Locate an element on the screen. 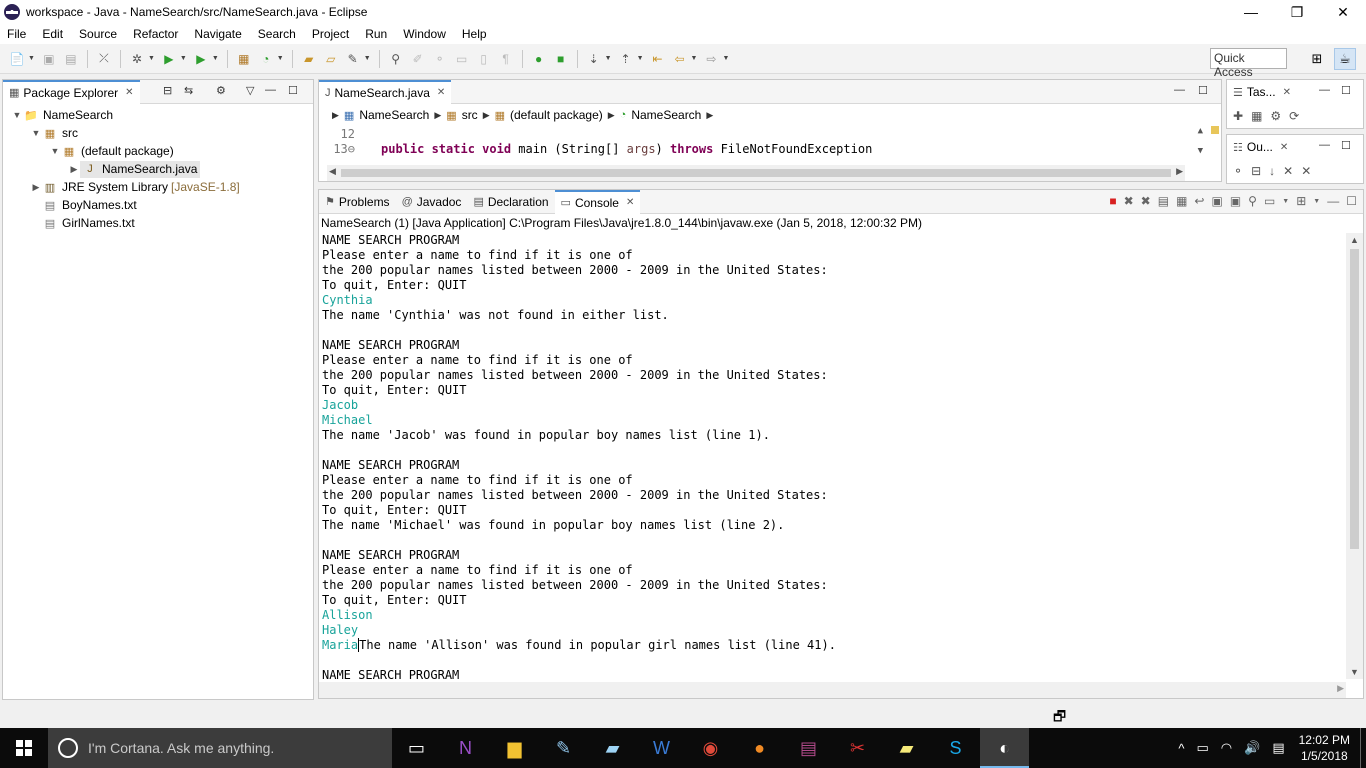 This screenshot has width=1366, height=768. run-icon: ▶ is located at coordinates (169, 59).